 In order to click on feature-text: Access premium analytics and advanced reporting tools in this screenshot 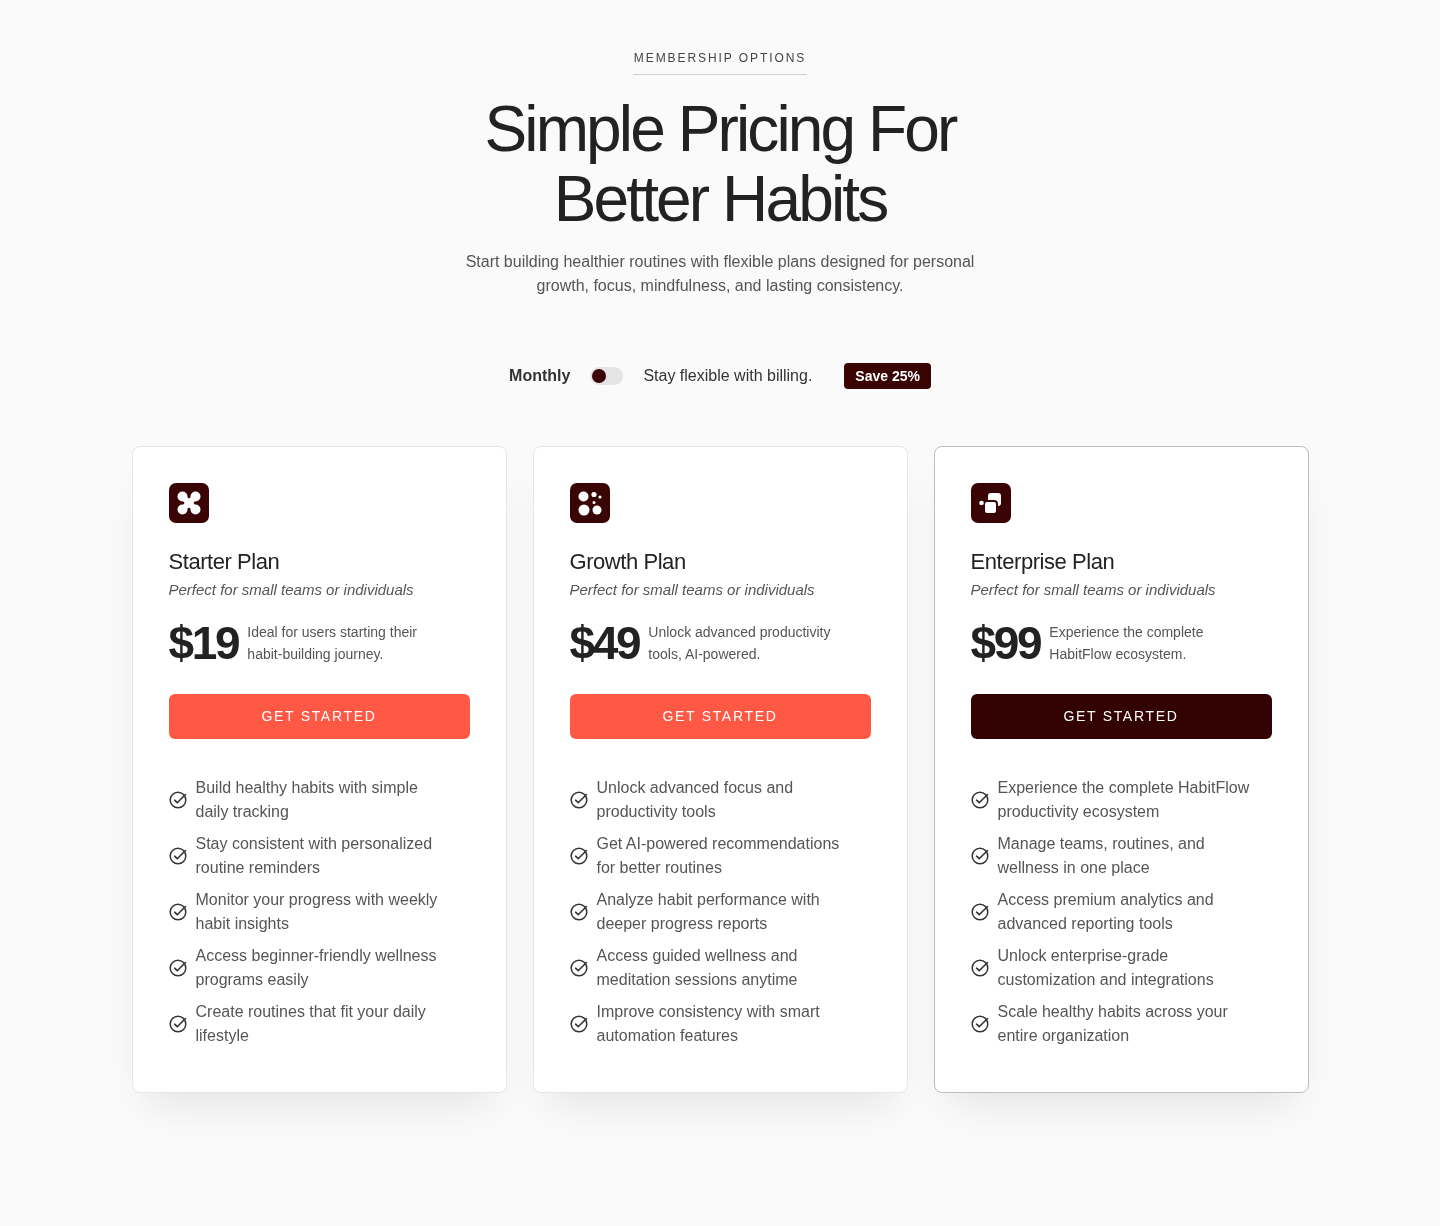, I will do `click(1106, 912)`.